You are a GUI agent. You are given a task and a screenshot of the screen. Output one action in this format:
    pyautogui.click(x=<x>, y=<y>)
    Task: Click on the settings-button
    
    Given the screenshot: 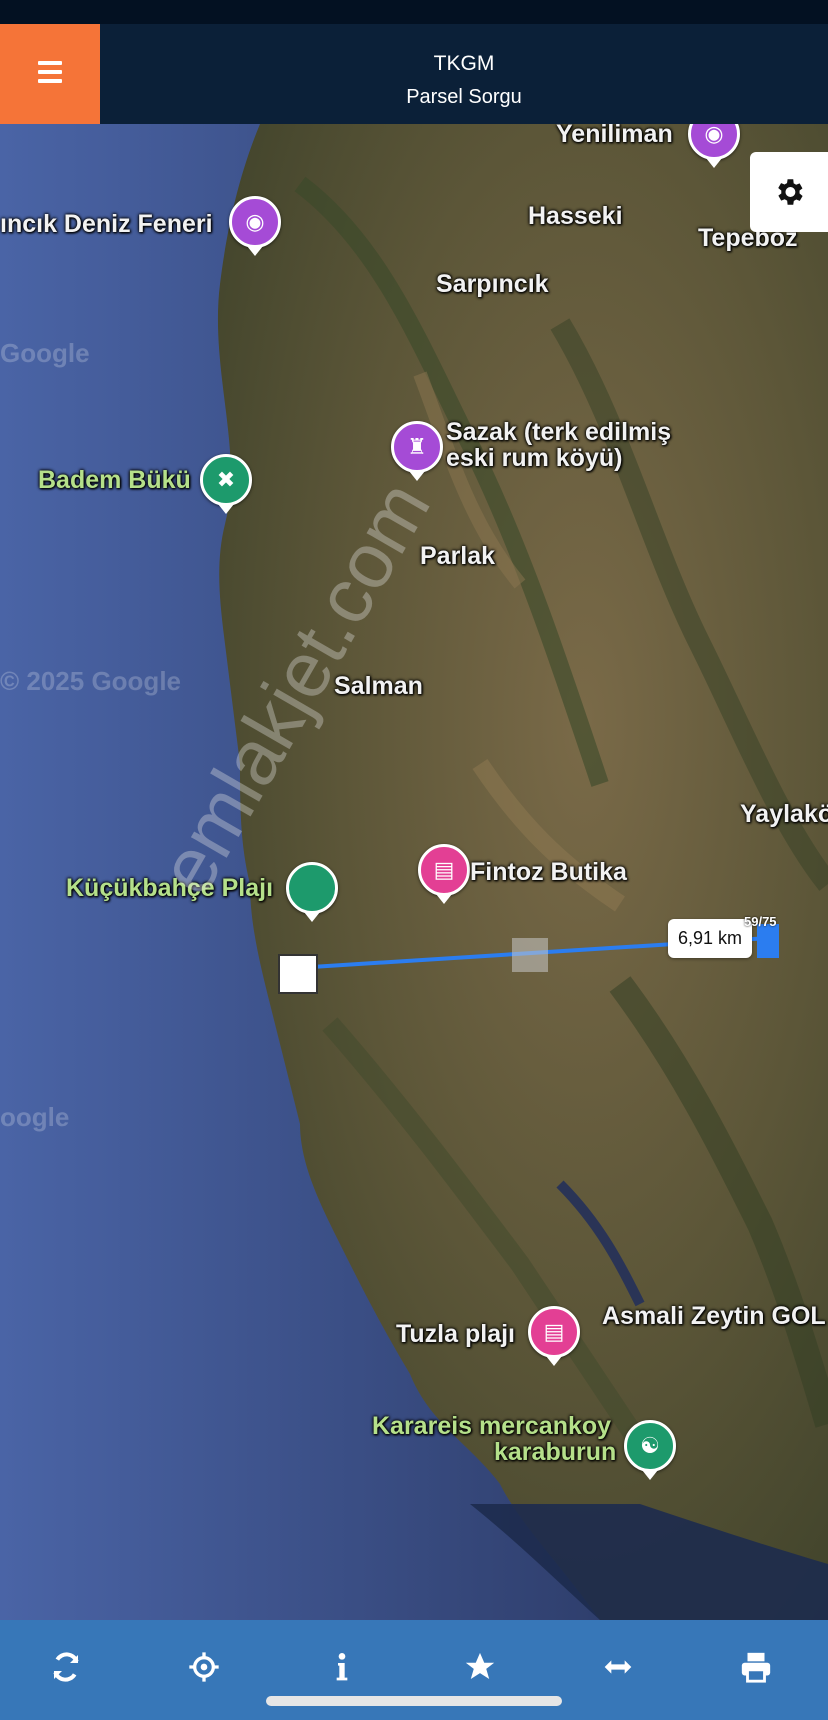 What is the action you would take?
    pyautogui.click(x=789, y=192)
    